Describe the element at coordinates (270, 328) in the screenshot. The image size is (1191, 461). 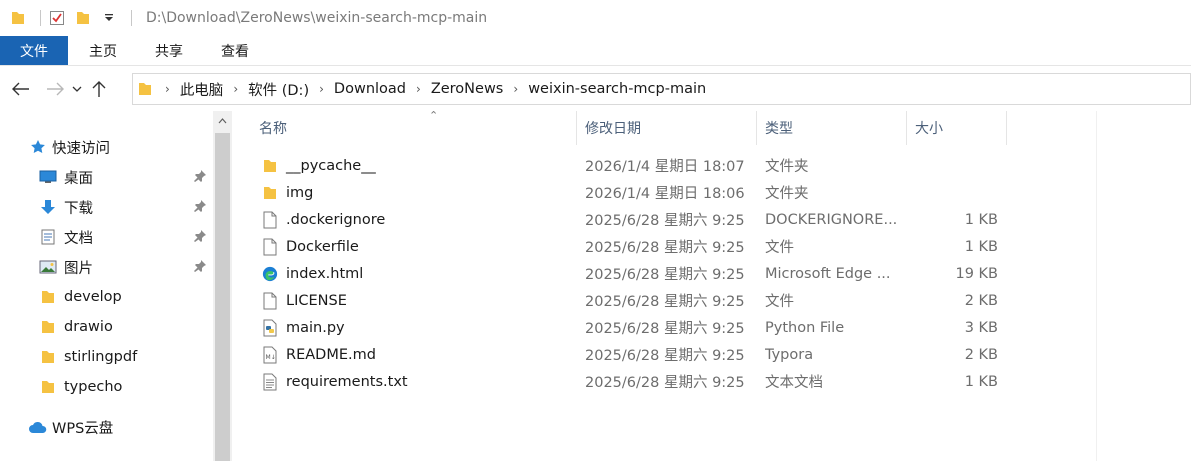
I see `python-icon` at that location.